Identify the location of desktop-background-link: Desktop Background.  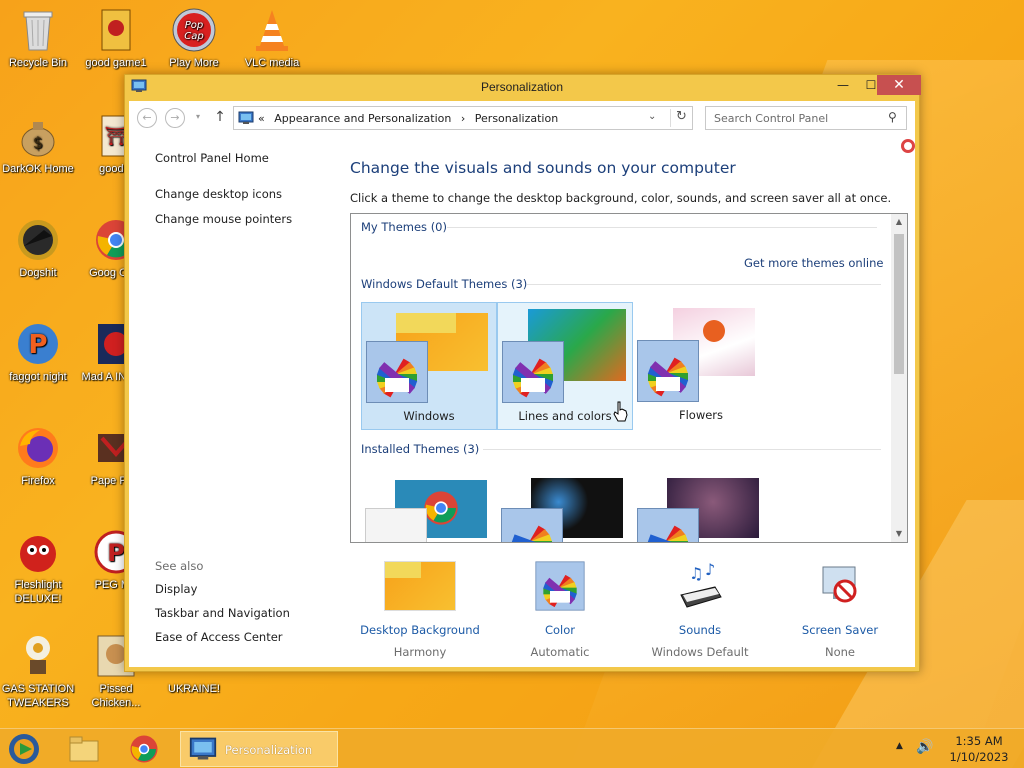
(420, 630).